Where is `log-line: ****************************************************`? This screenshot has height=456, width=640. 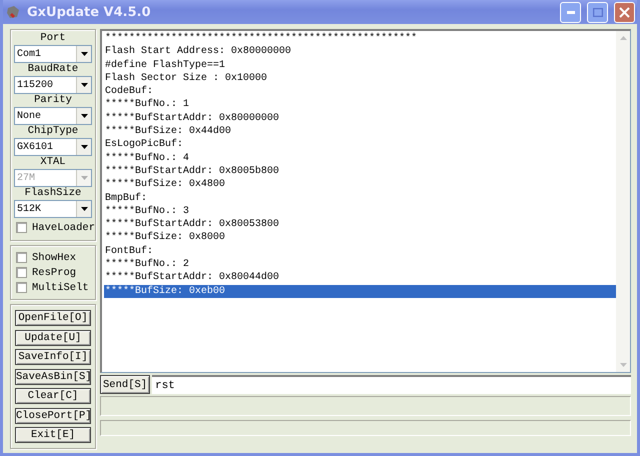 log-line: **************************************************** is located at coordinates (360, 39).